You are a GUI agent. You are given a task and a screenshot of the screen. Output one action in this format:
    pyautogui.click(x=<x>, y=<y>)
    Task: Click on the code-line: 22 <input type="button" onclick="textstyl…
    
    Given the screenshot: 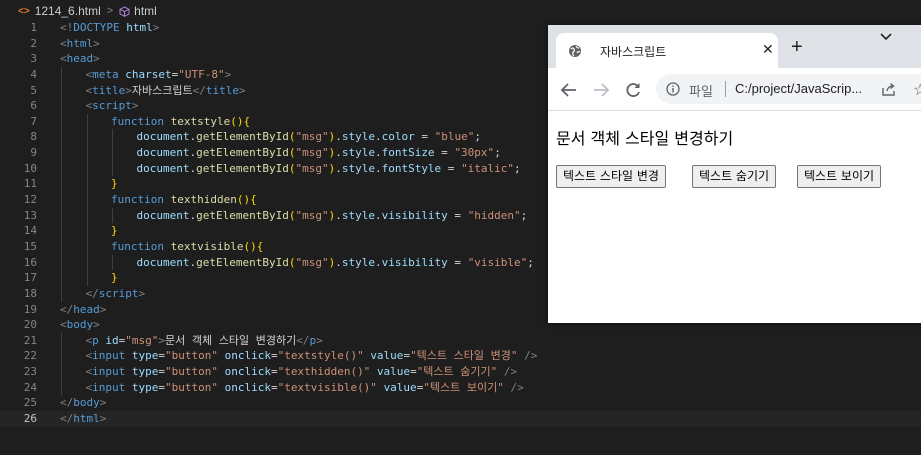 What is the action you would take?
    pyautogui.click(x=460, y=356)
    